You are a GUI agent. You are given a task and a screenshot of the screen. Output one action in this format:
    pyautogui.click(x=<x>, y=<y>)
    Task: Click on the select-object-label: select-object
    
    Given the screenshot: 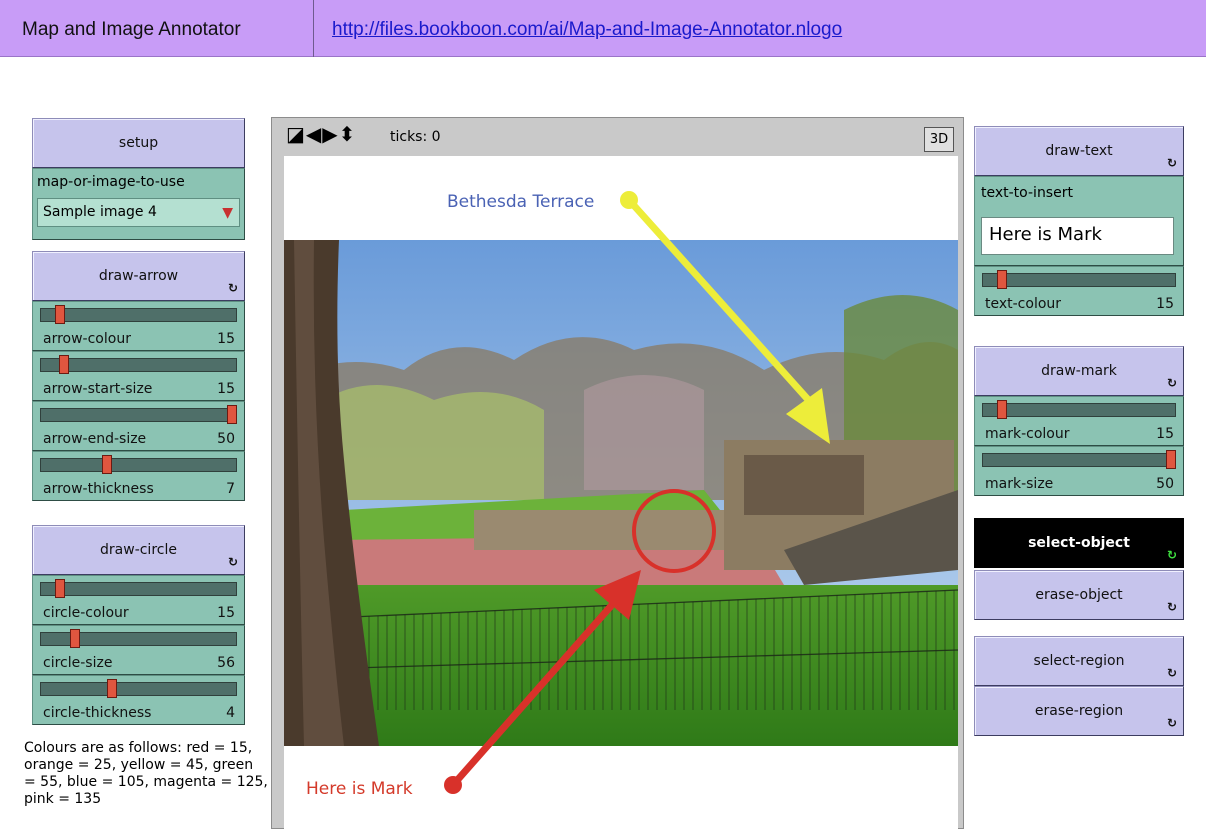 What is the action you would take?
    pyautogui.click(x=1079, y=543)
    